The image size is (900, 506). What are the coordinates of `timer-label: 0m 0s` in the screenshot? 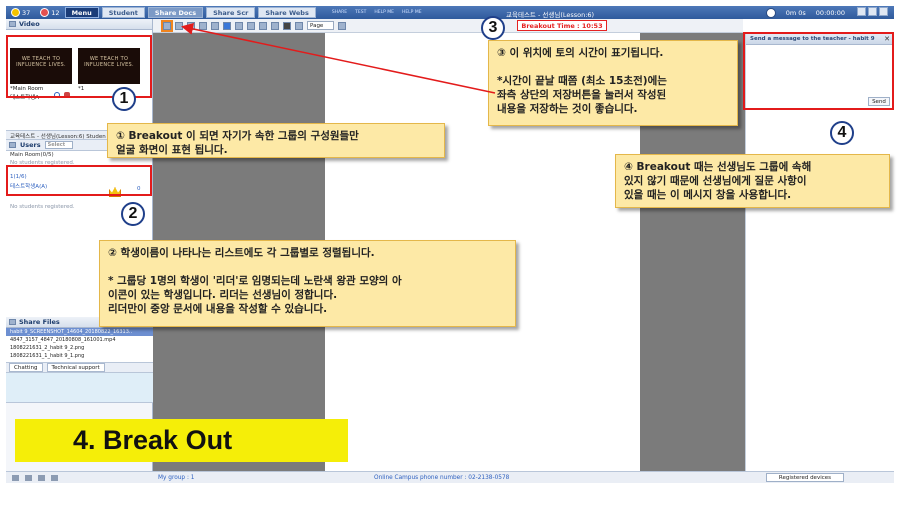 It's located at (795, 12).